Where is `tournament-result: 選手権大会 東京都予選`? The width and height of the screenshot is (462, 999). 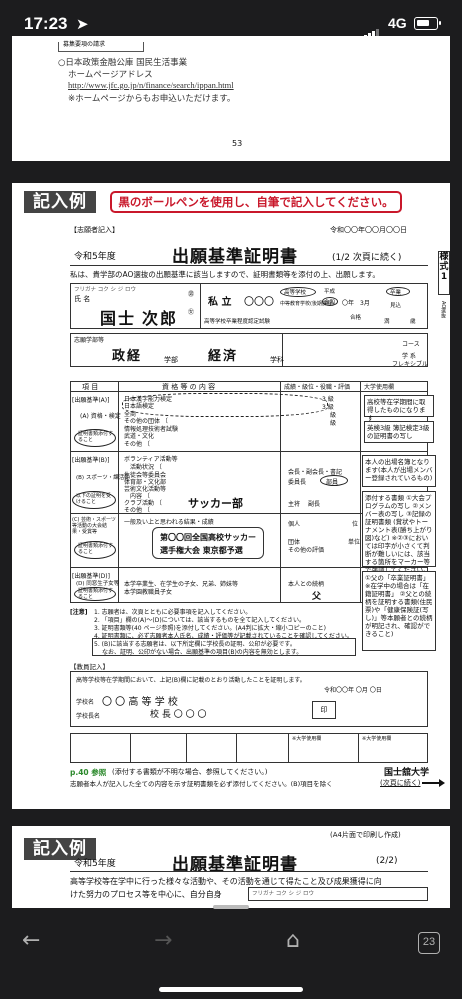
tournament-result: 選手権大会 東京都予選 is located at coordinates (201, 550).